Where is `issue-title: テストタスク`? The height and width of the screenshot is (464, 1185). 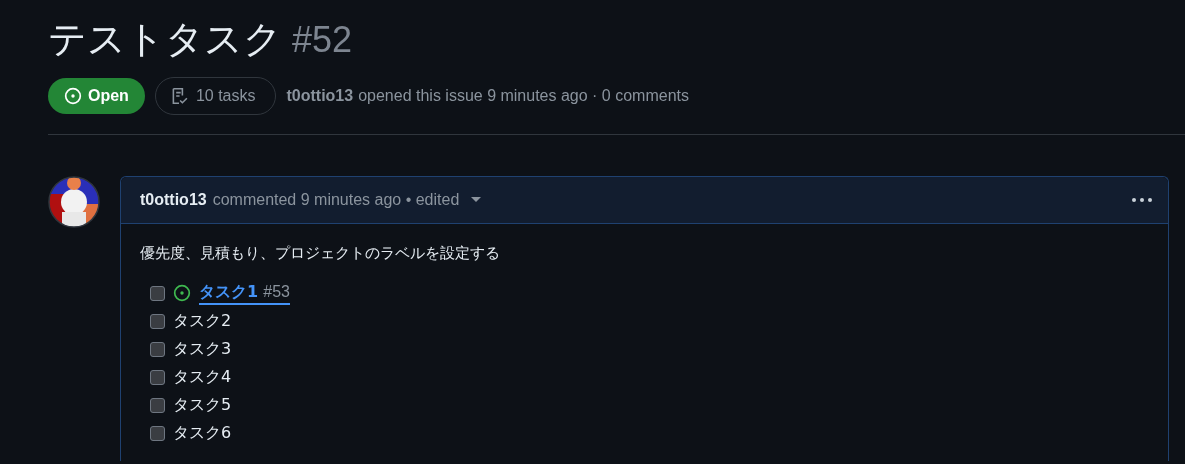 issue-title: テストタスク is located at coordinates (165, 39).